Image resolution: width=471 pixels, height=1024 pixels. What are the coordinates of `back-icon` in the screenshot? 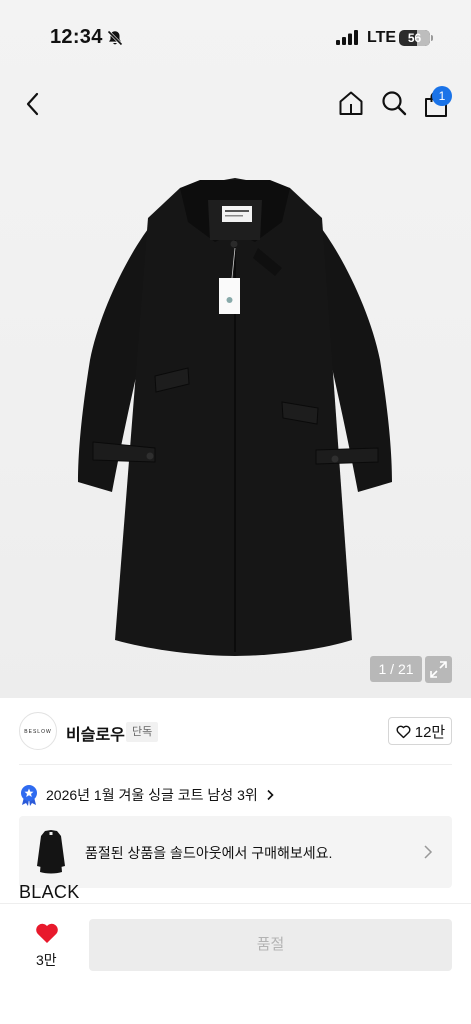 It's located at (33, 104).